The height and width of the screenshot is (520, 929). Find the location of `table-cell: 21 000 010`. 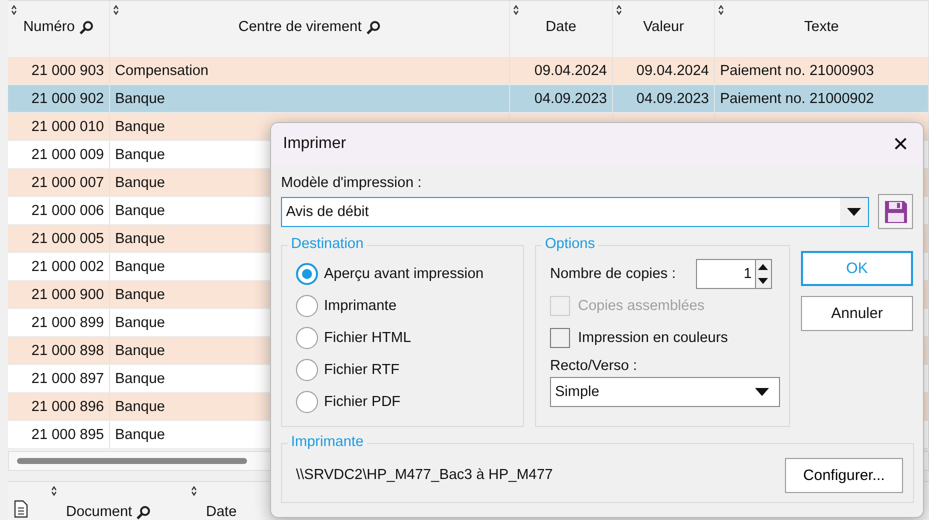

table-cell: 21 000 010 is located at coordinates (67, 126).